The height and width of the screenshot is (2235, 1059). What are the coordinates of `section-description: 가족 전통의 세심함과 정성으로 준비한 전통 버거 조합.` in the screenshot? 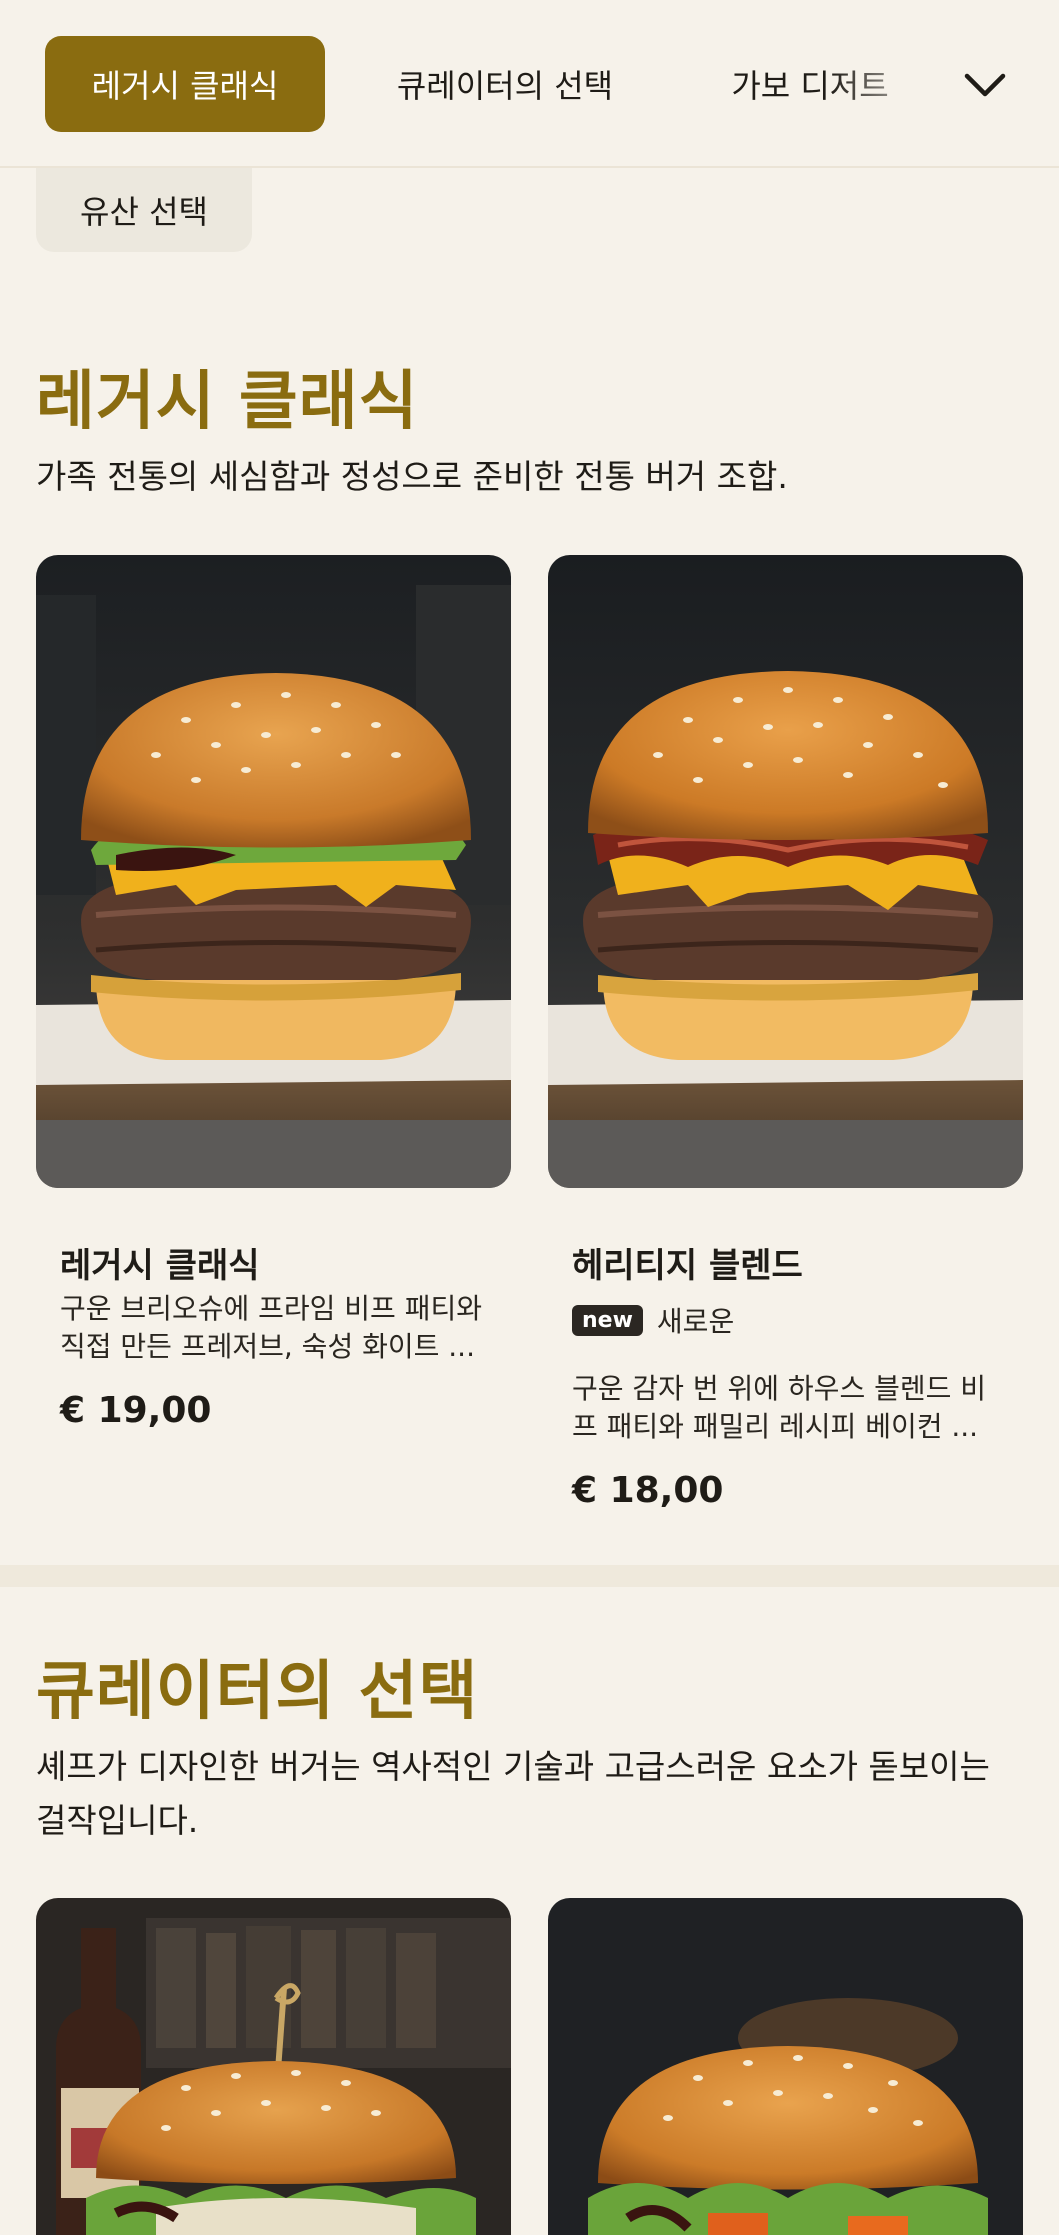 It's located at (412, 476).